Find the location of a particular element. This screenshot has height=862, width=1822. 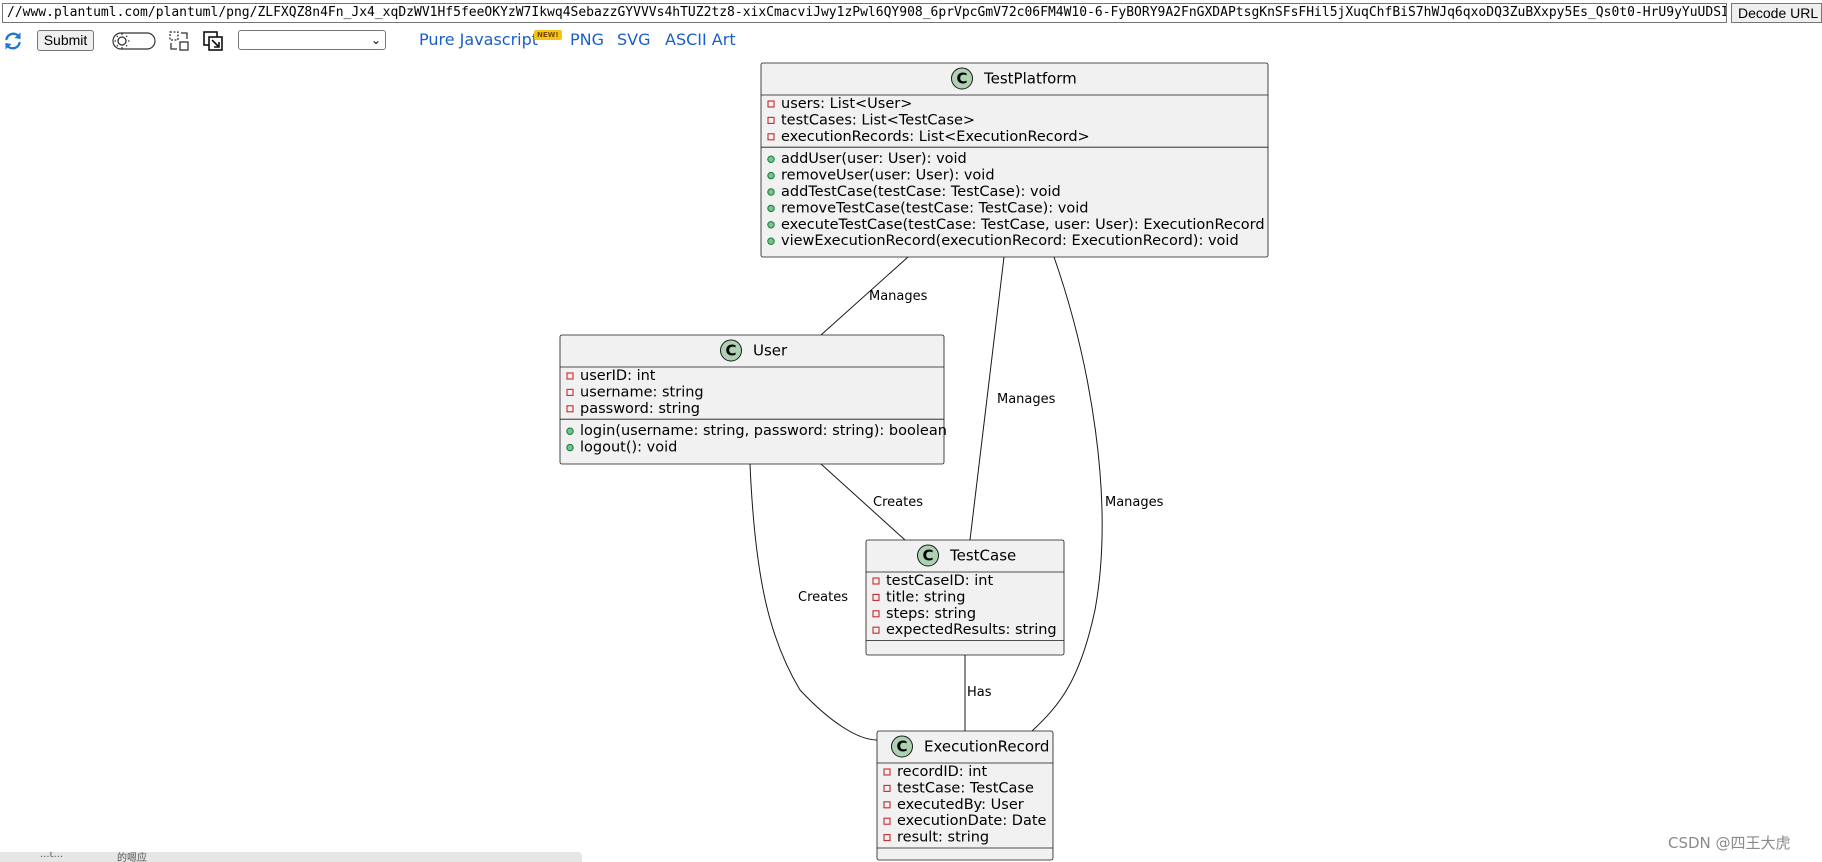

class-attribute: title: string is located at coordinates (925, 597).